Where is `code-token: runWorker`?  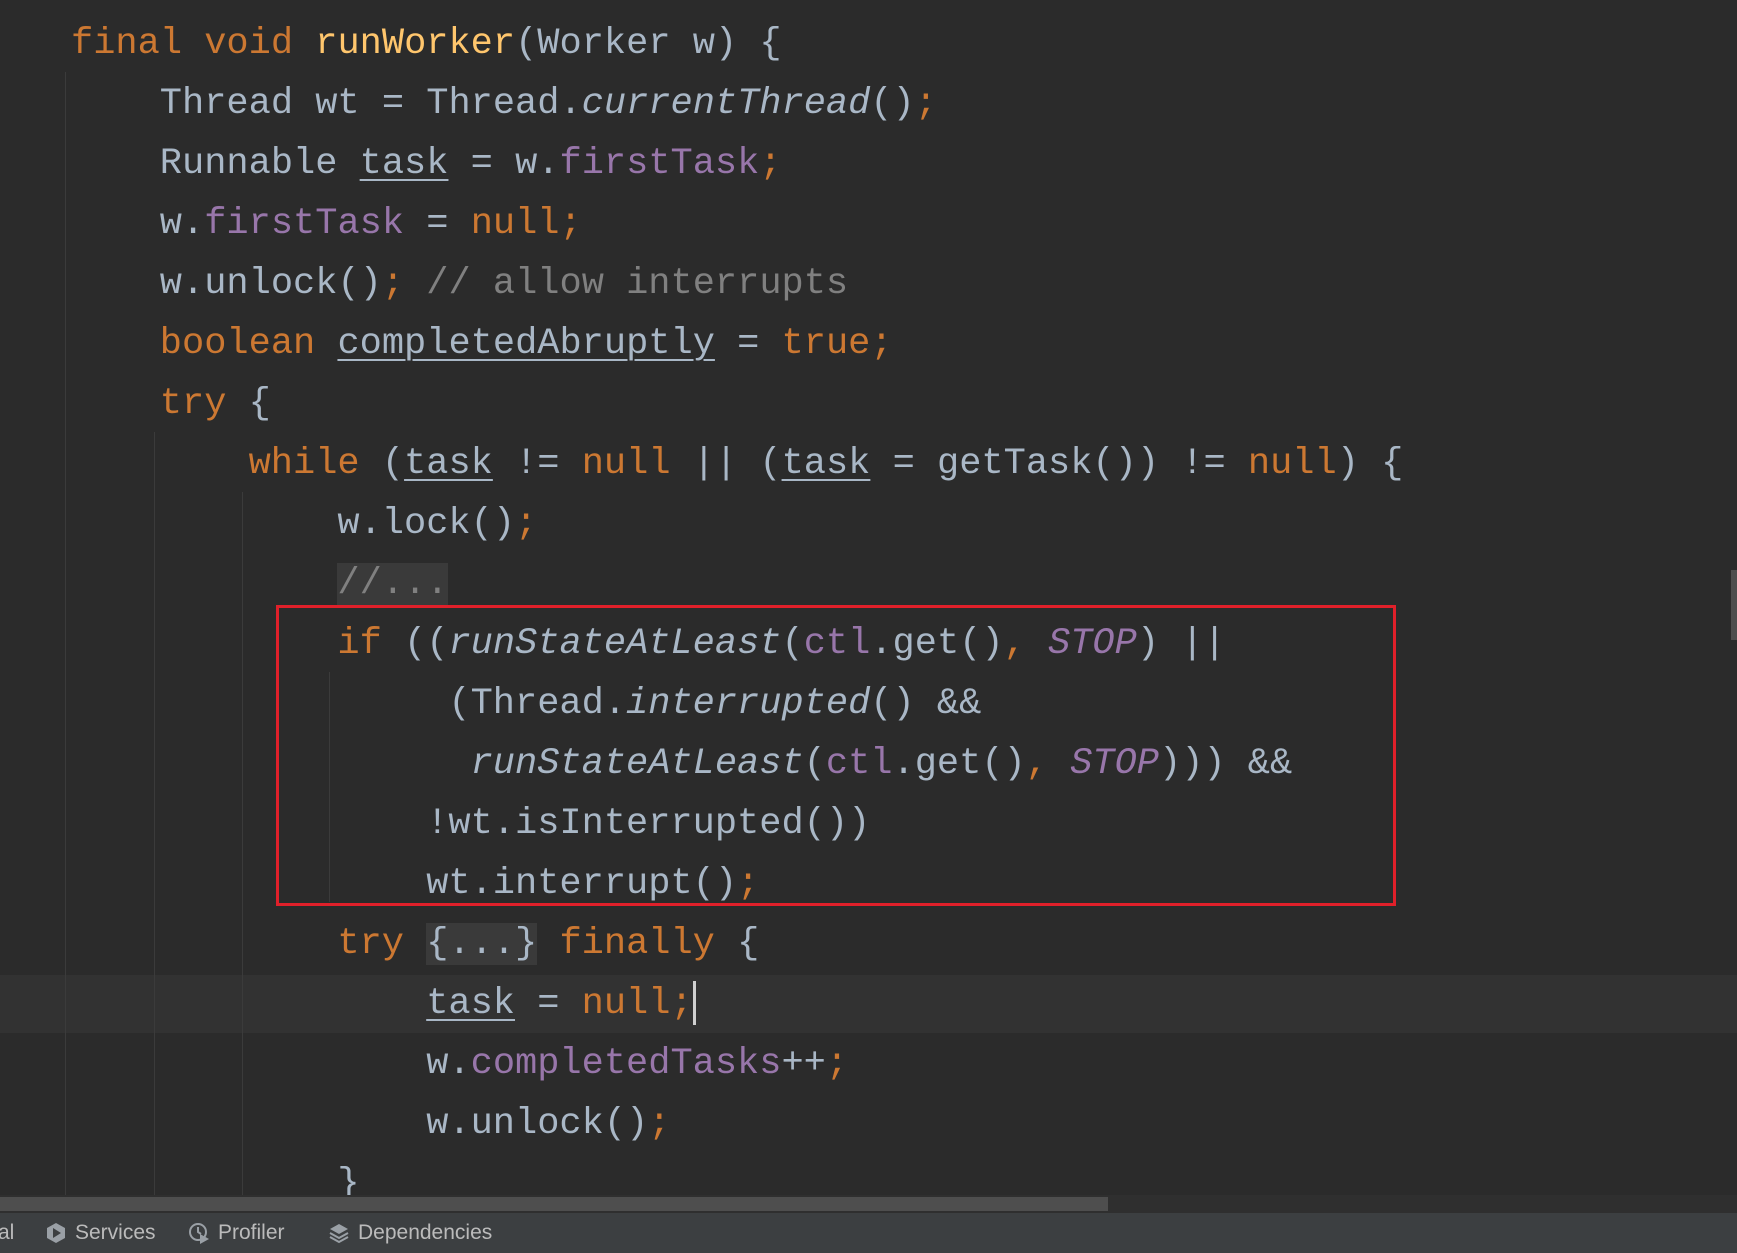 code-token: runWorker is located at coordinates (415, 44).